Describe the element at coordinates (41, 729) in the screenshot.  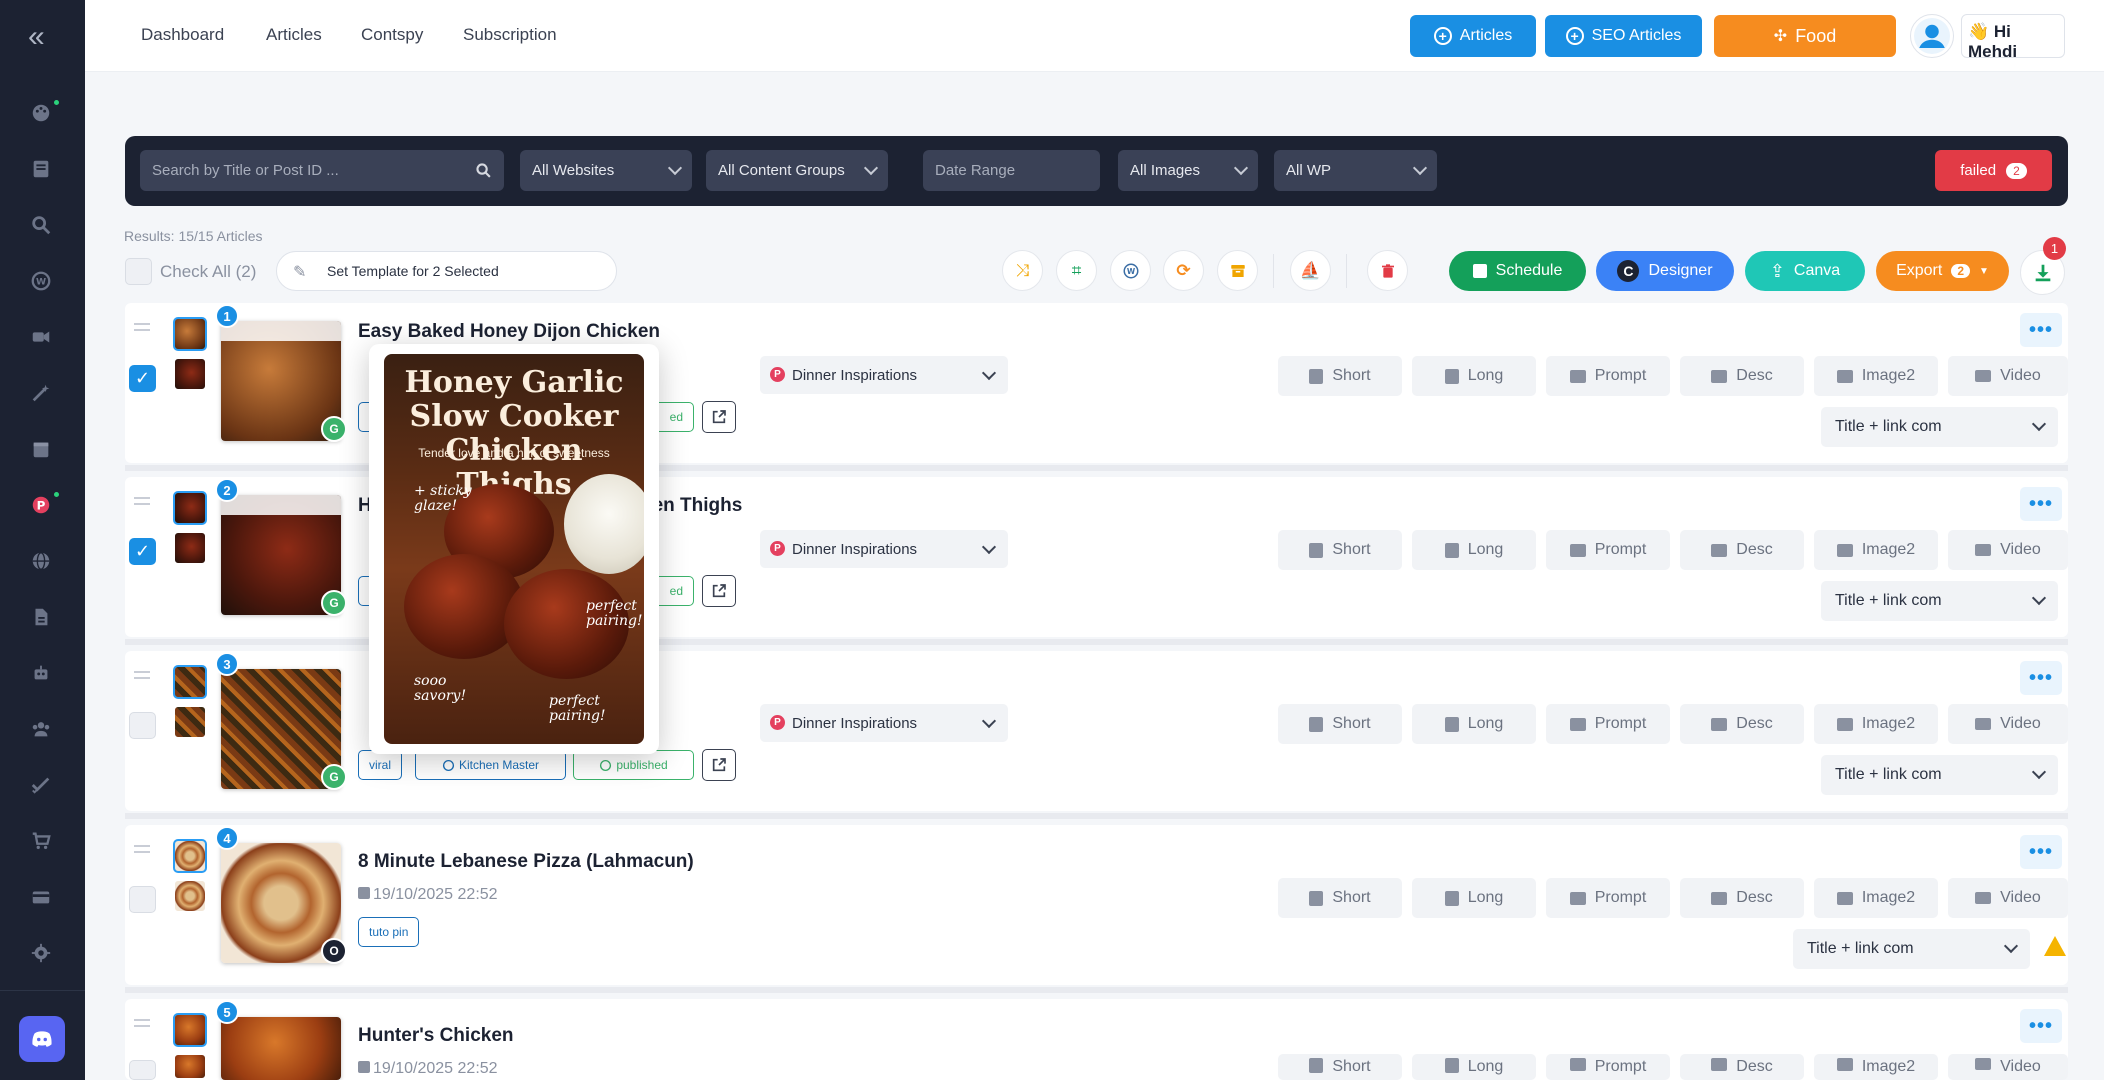
I see `users-icon` at that location.